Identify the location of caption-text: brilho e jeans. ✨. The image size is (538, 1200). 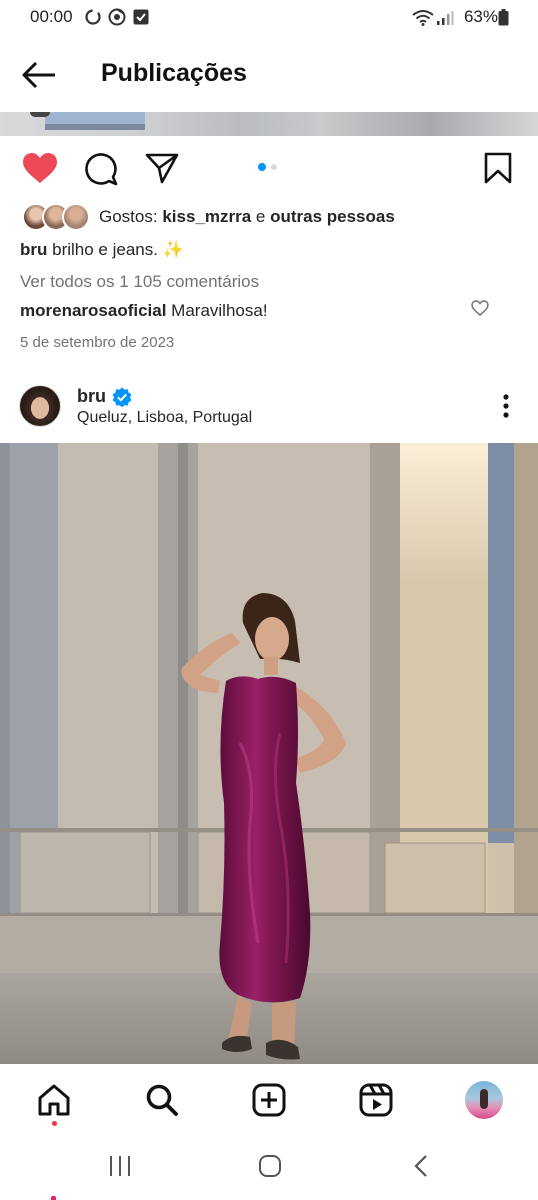
(115, 249).